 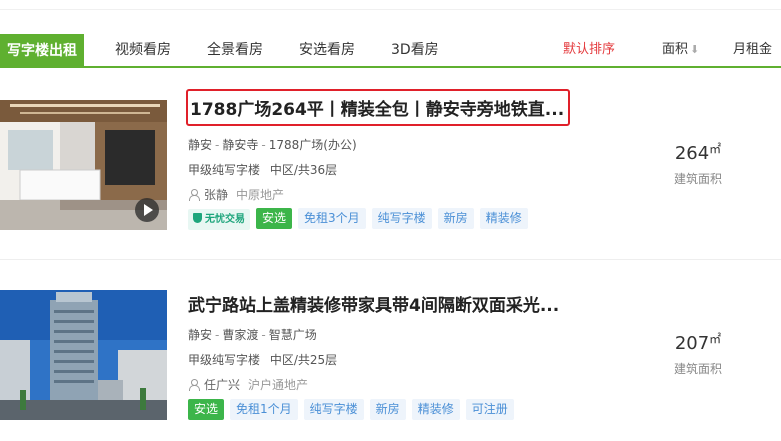 What do you see at coordinates (240, 145) in the screenshot?
I see `location-area: 静安寺` at bounding box center [240, 145].